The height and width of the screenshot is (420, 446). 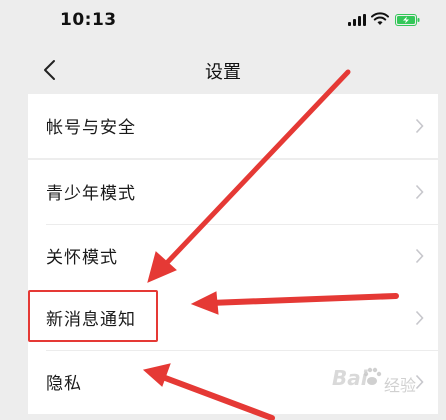 I want to click on settings-item-label: 帐号与安全, so click(x=91, y=128).